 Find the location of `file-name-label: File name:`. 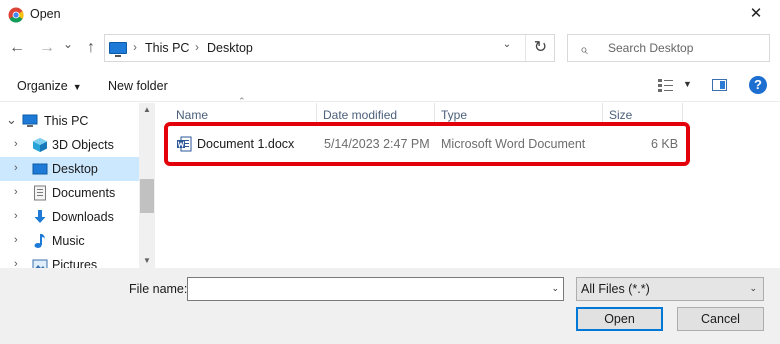

file-name-label: File name: is located at coordinates (158, 289).